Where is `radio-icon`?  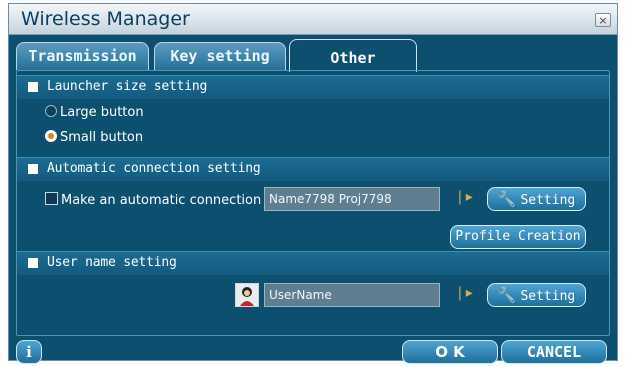
radio-icon is located at coordinates (51, 111).